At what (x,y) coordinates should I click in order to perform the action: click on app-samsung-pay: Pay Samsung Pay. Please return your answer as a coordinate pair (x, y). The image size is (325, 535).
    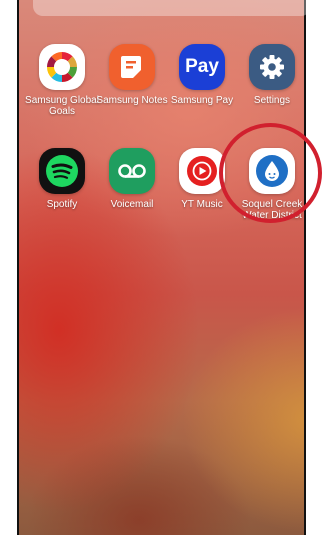
    Looking at the image, I should click on (202, 75).